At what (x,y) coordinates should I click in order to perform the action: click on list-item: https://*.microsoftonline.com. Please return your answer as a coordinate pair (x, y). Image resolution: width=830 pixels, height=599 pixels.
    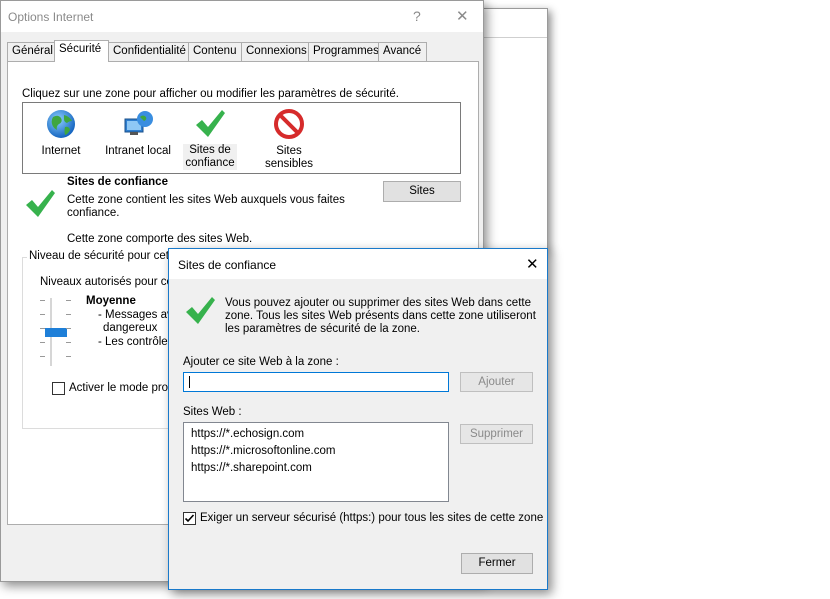
    Looking at the image, I should click on (263, 451).